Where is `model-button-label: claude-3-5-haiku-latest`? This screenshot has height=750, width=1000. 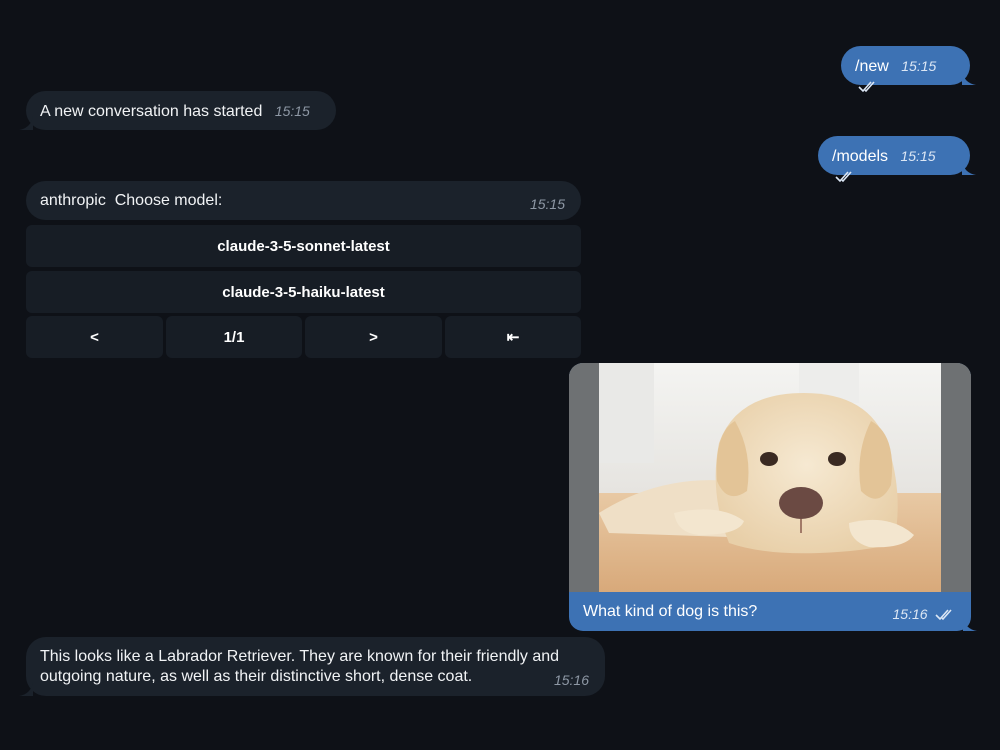
model-button-label: claude-3-5-haiku-latest is located at coordinates (303, 292).